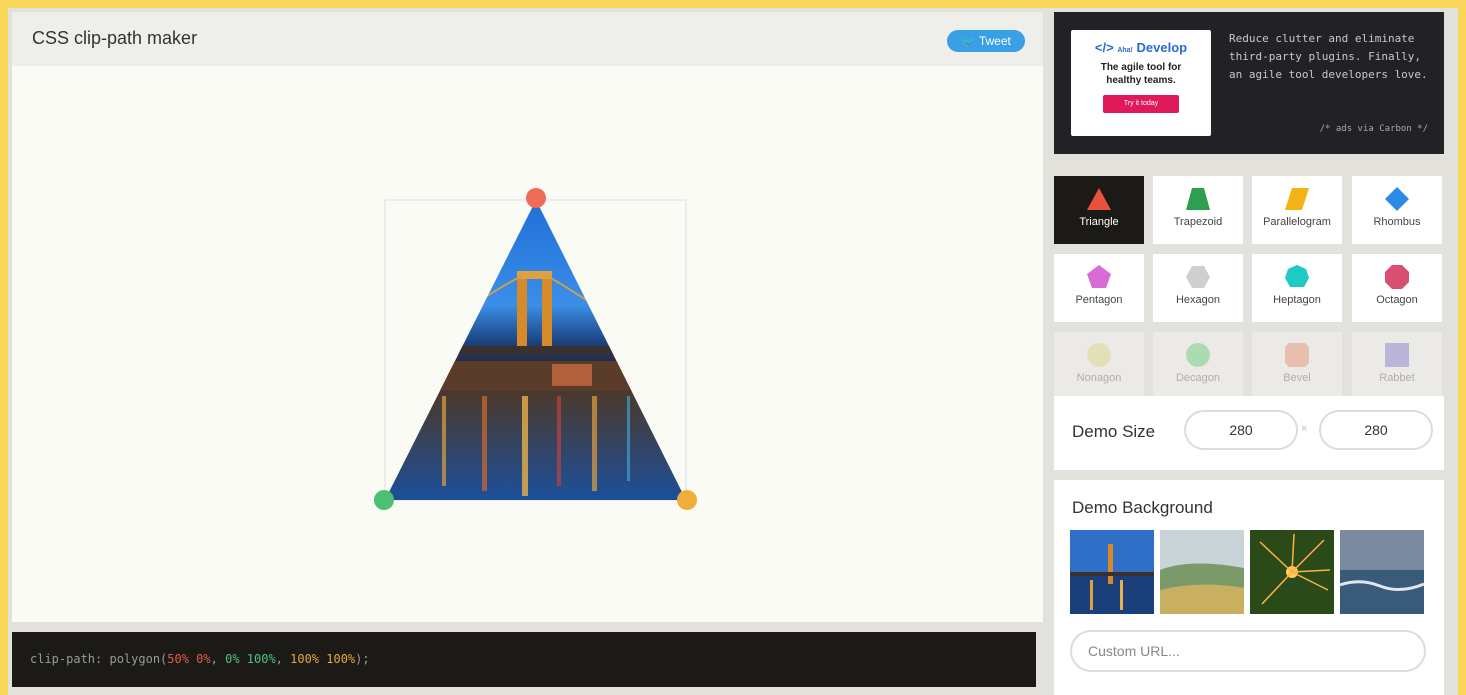 This screenshot has width=1466, height=695. I want to click on ad-brand-small: Aha!, so click(1125, 50).